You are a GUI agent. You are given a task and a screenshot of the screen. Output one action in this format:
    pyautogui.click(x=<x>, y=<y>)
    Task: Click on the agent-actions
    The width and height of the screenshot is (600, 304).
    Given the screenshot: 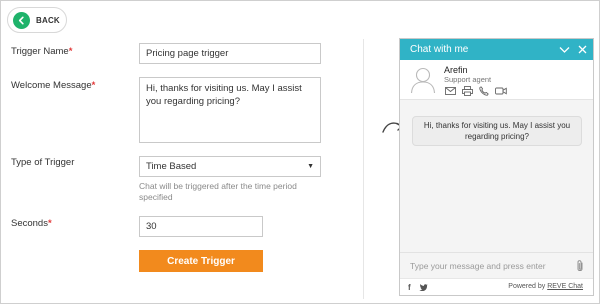 What is the action you would take?
    pyautogui.click(x=475, y=91)
    